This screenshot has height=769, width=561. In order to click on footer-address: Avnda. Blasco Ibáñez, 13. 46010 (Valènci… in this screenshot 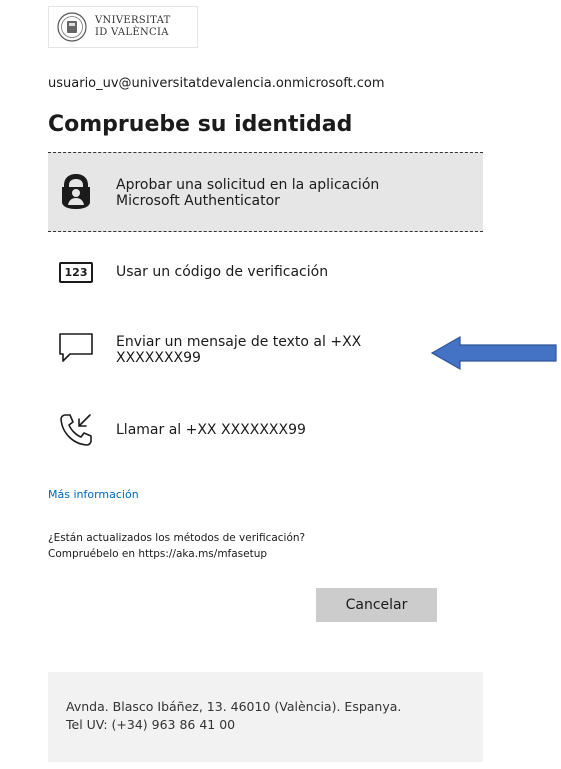, I will do `click(265, 717)`.